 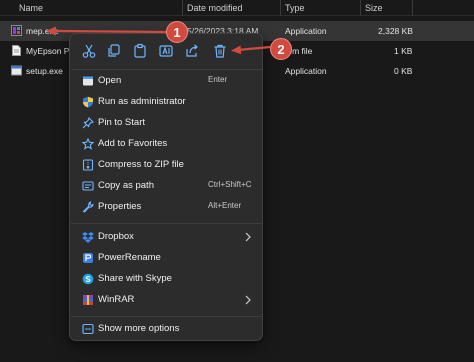 What do you see at coordinates (295, 8) in the screenshot?
I see `column-type: Type` at bounding box center [295, 8].